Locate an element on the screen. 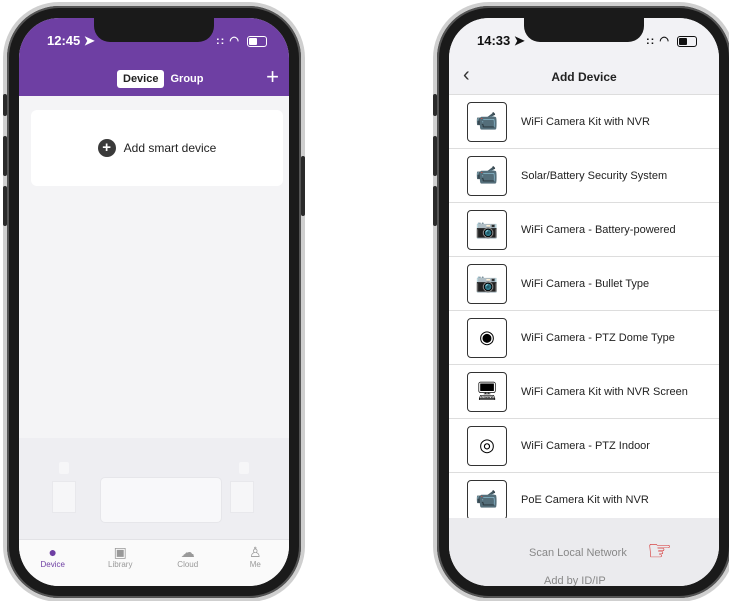  tab-device-label: Device is located at coordinates (52, 564).